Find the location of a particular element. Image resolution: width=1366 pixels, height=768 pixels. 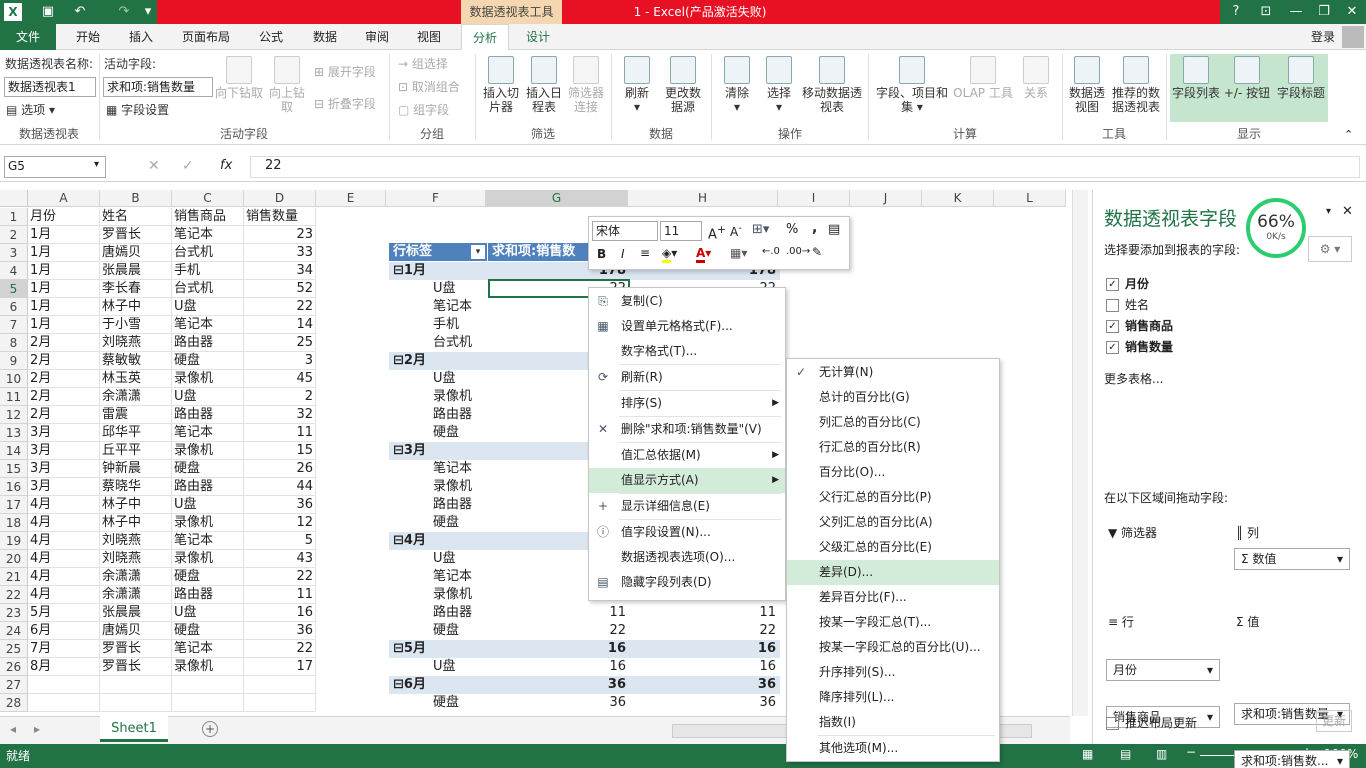

select-button: 选择 ▾ is located at coordinates (779, 85).